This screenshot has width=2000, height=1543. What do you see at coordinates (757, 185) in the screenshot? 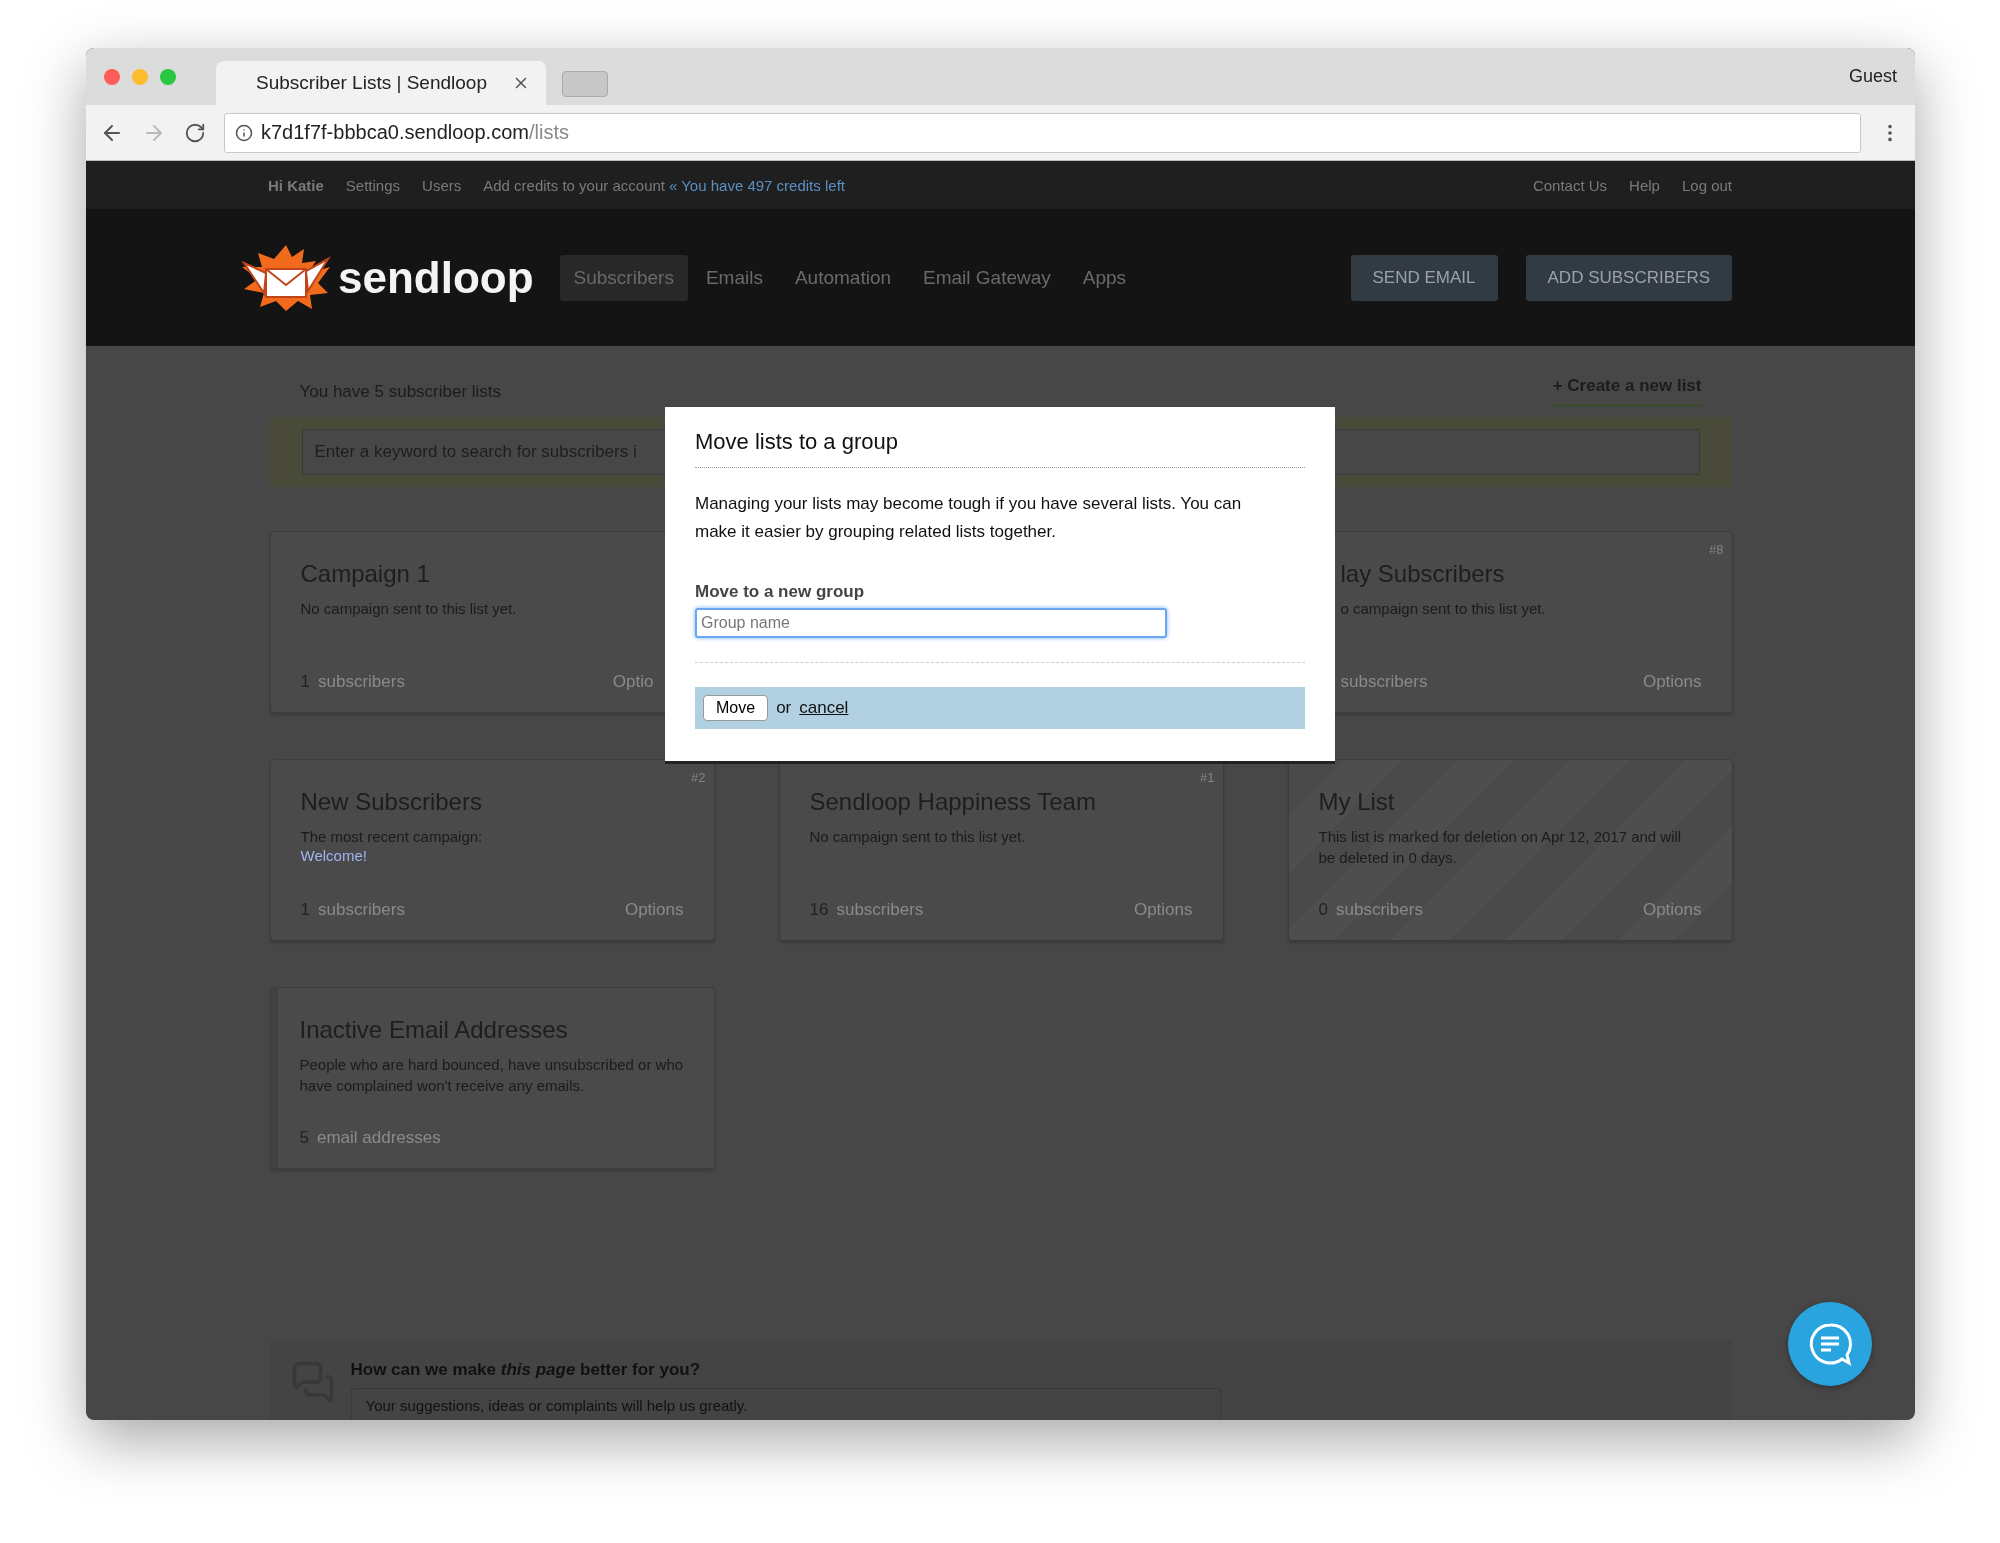
I see `credits-left: « You have 497 credits left` at bounding box center [757, 185].